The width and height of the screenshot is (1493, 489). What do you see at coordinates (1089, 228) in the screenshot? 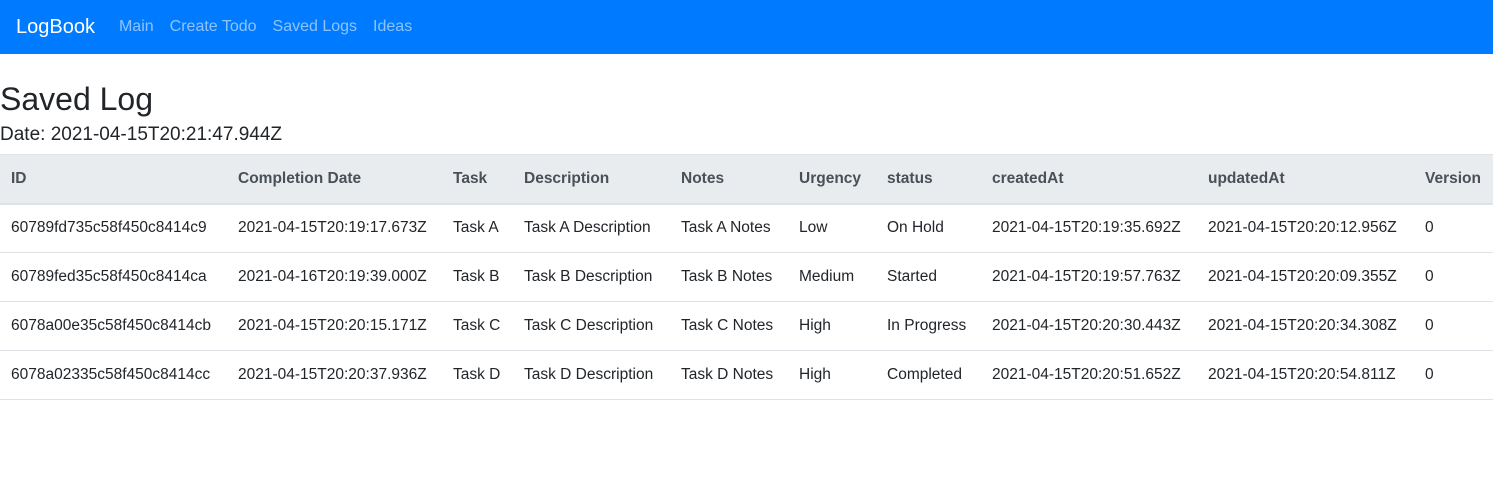
I see `cell-created-at: 2021-04-15T20:19:35.692Z` at bounding box center [1089, 228].